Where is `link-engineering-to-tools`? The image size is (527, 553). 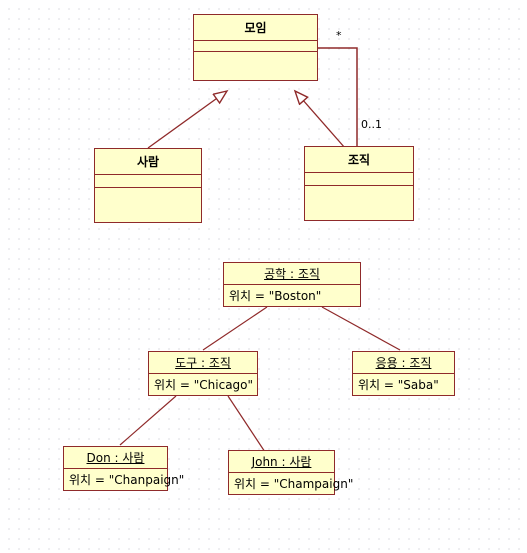 link-engineering-to-tools is located at coordinates (235, 328).